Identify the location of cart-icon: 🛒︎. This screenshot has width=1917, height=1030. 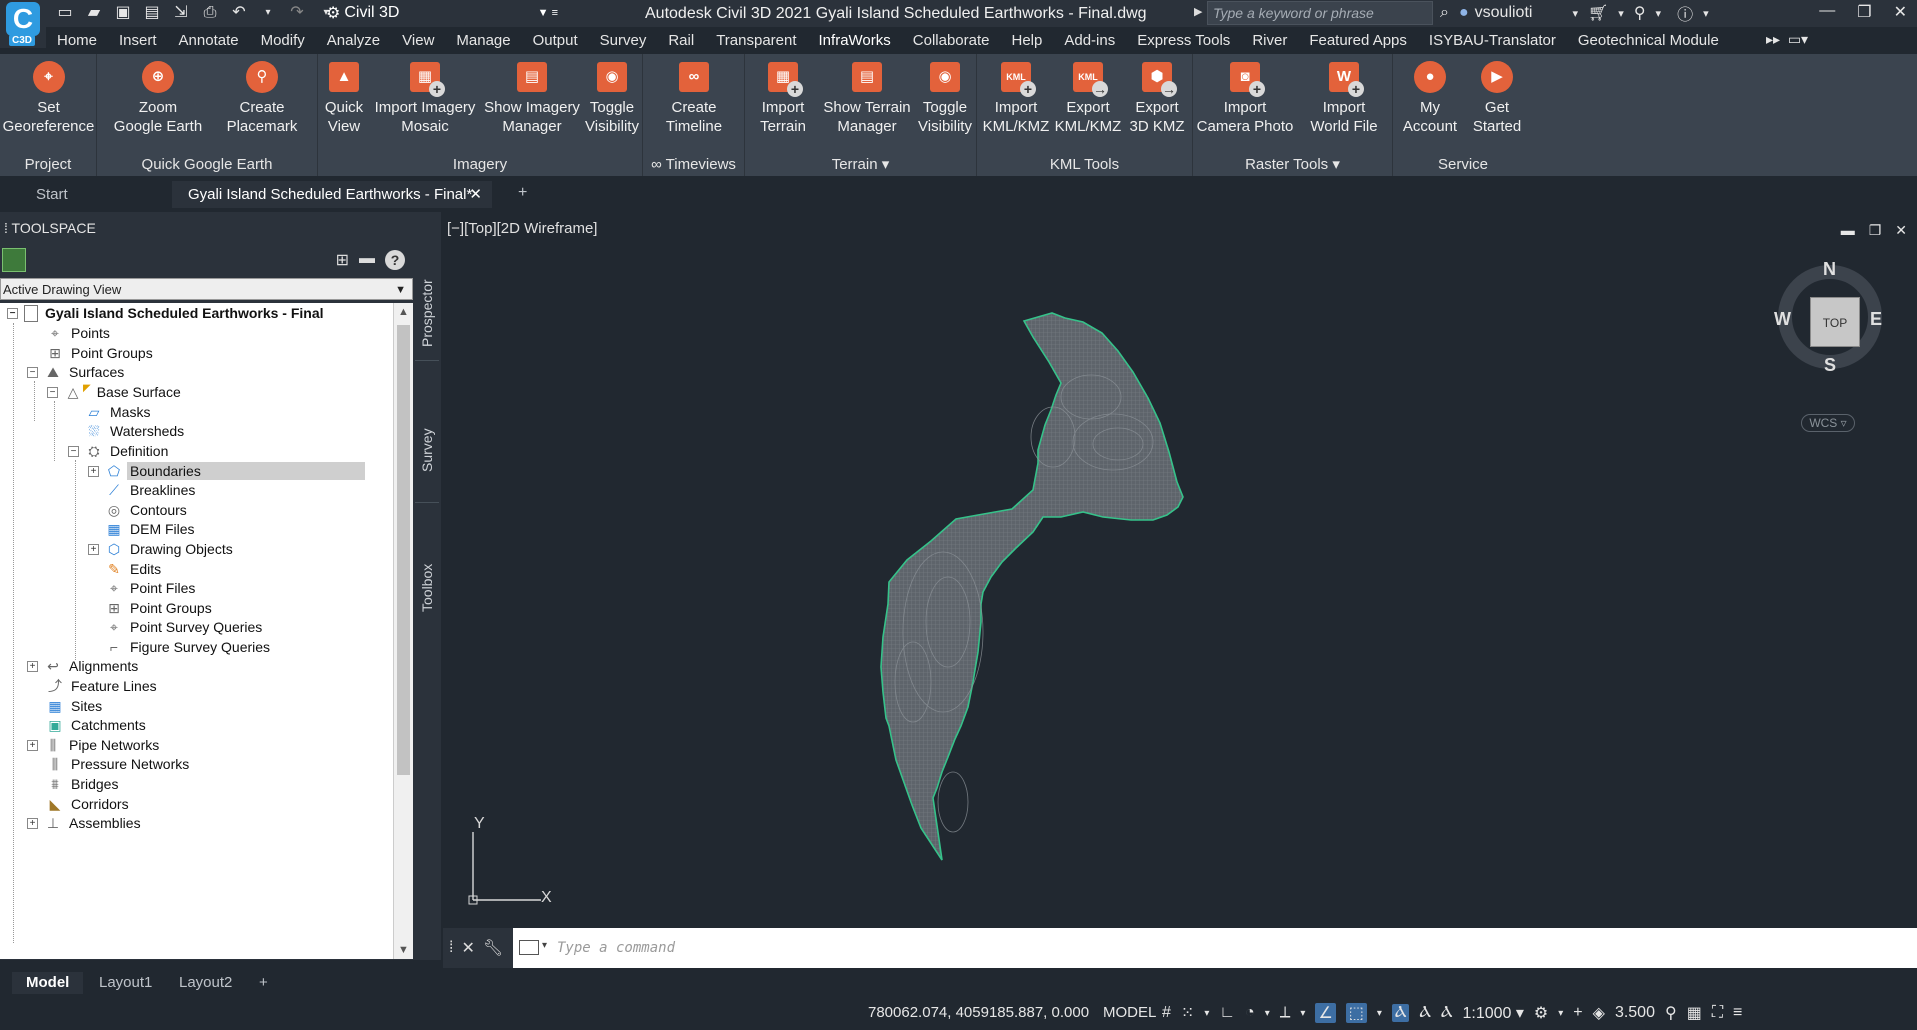
(1598, 13).